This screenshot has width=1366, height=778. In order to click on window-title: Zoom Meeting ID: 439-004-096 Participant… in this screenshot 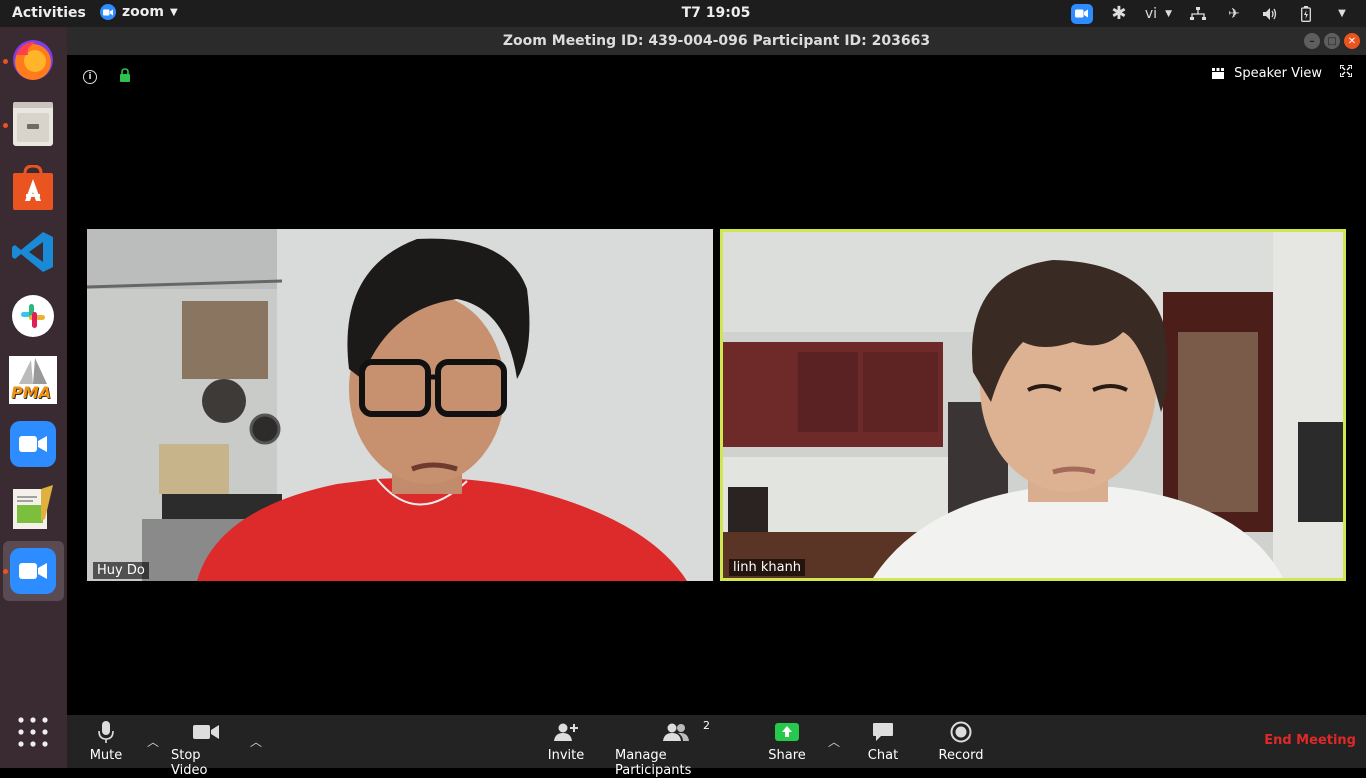, I will do `click(716, 41)`.